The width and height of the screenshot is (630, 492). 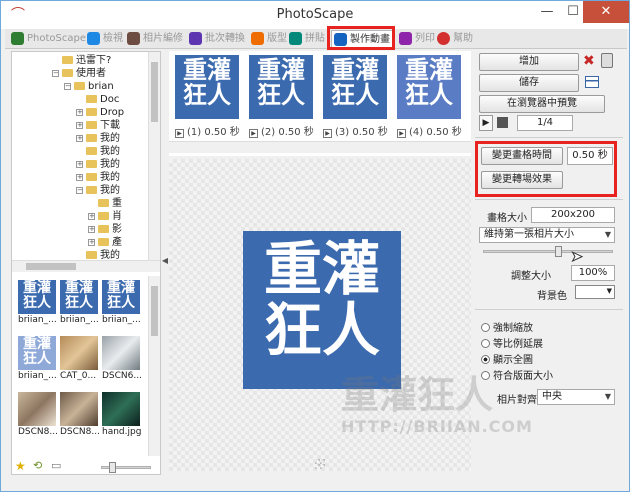 I want to click on tree-item: + Drop, so click(x=100, y=112).